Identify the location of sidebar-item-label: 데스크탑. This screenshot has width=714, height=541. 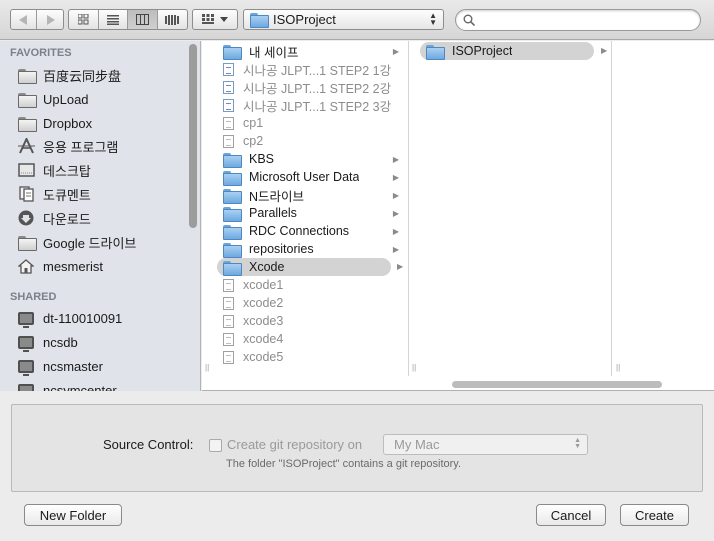
(67, 171).